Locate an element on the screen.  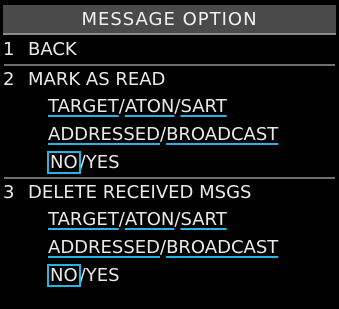
menu-item-mark-as-read: 2 MARK AS READ is located at coordinates (169, 80).